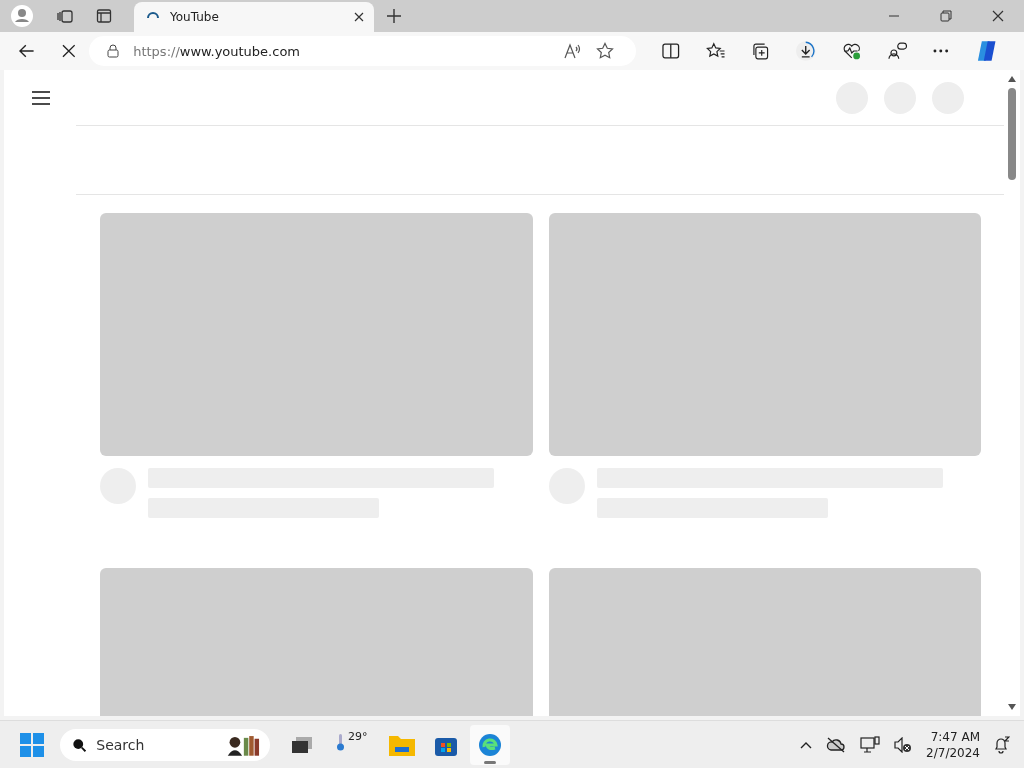  I want to click on folder-icon, so click(401, 744).